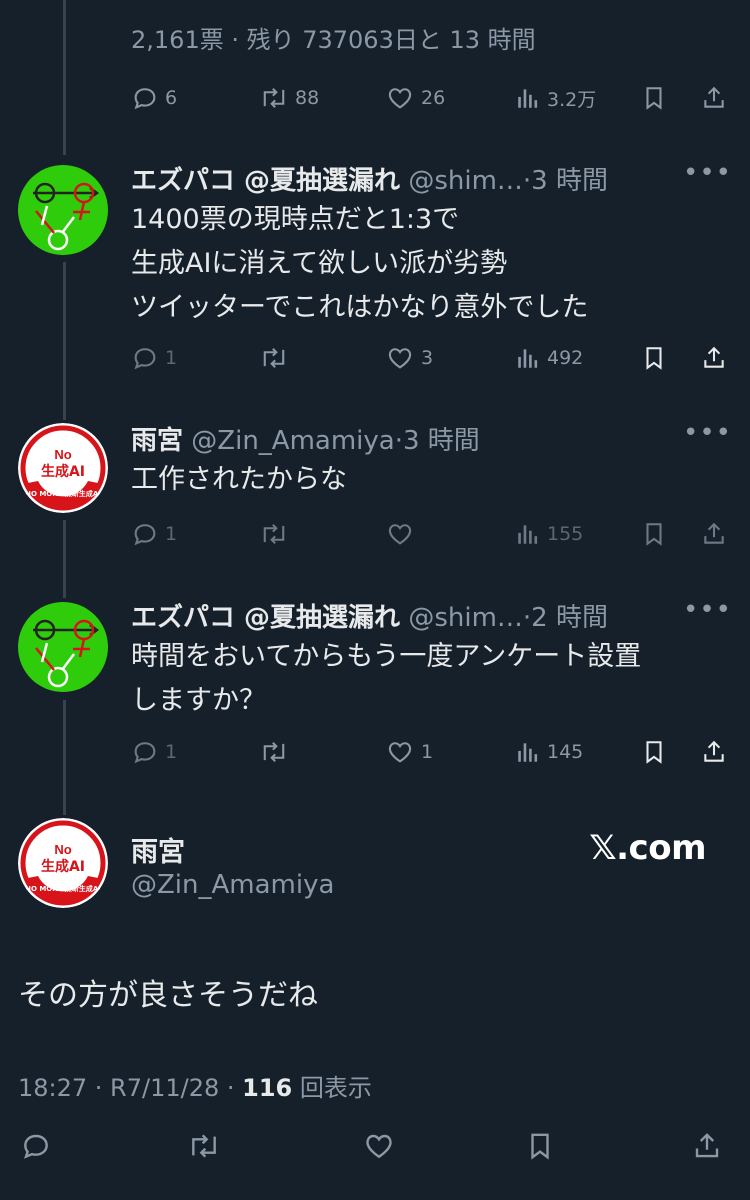  What do you see at coordinates (565, 752) in the screenshot?
I see `views-count: 145` at bounding box center [565, 752].